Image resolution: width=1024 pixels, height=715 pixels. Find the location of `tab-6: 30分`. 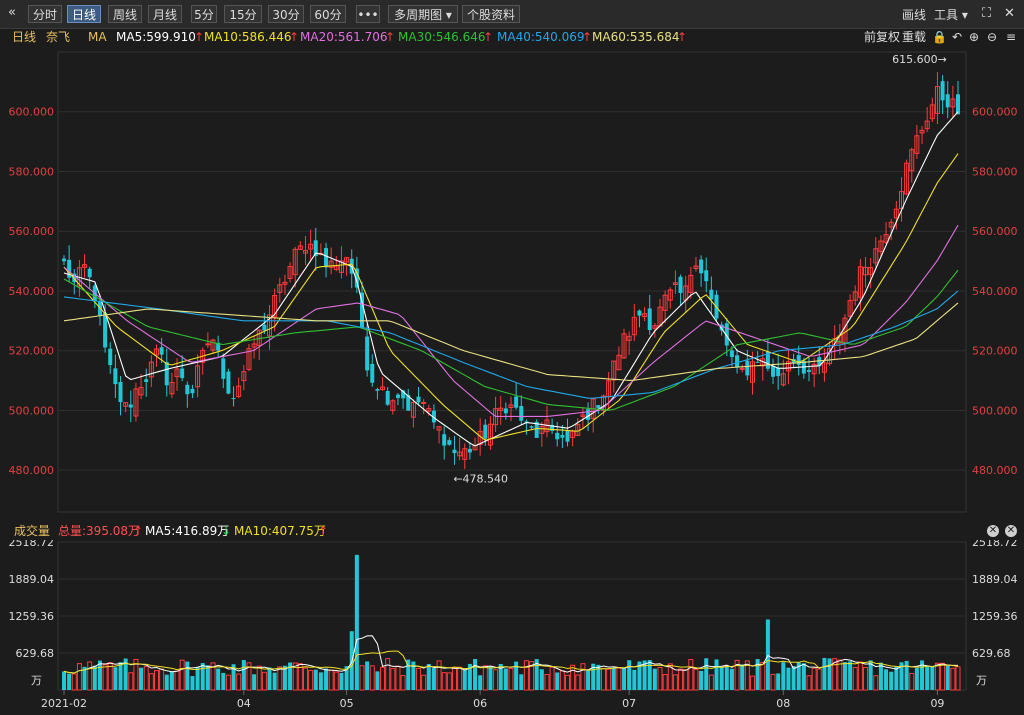

tab-6: 30分 is located at coordinates (286, 14).